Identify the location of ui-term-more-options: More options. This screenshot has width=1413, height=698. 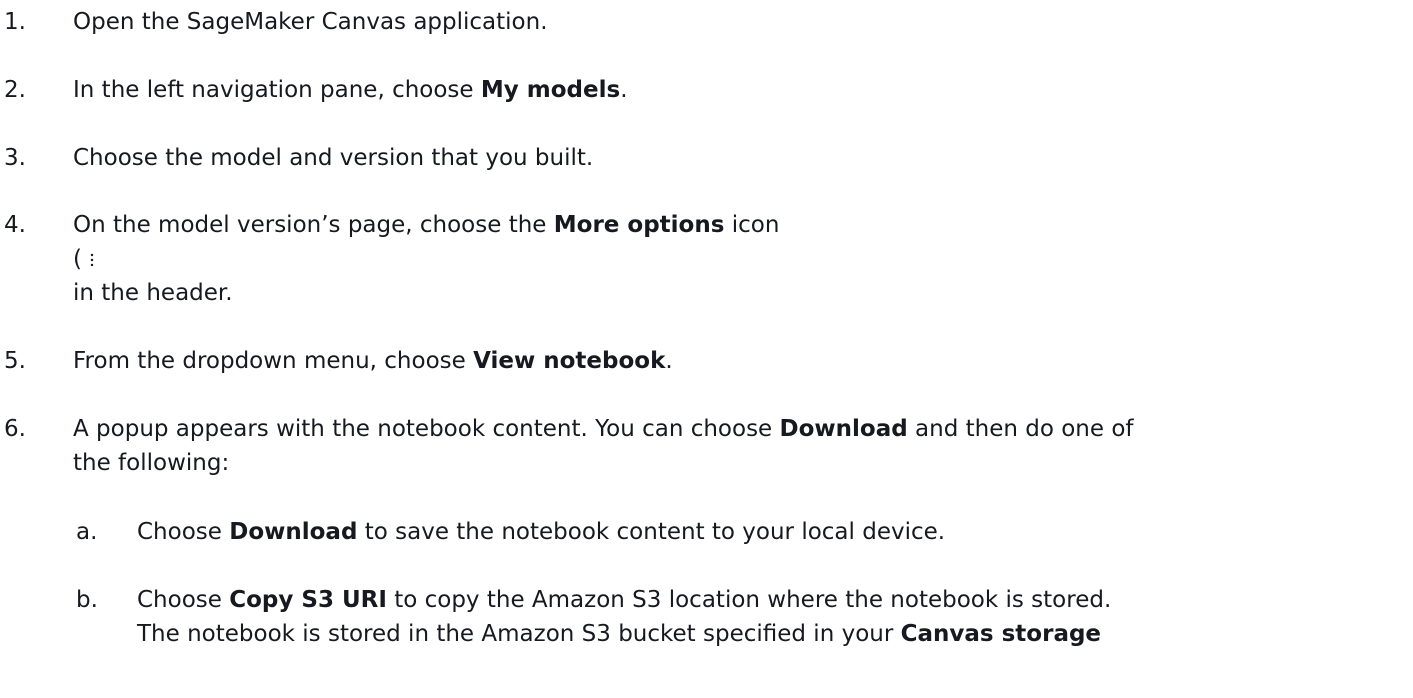
(639, 225).